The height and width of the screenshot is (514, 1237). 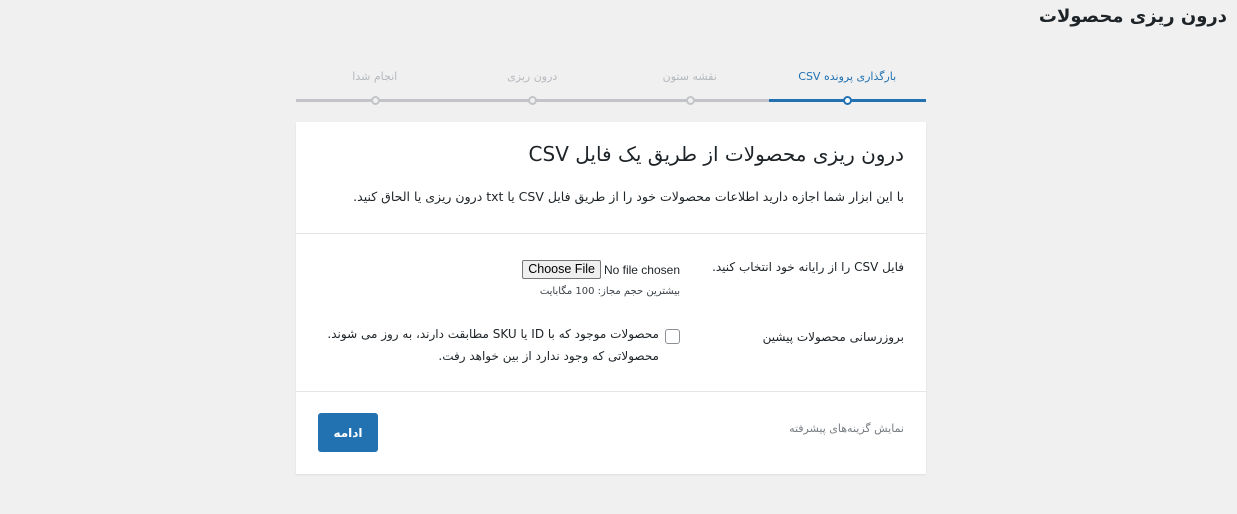 What do you see at coordinates (375, 86) in the screenshot?
I see `step-done: انجام شدا` at bounding box center [375, 86].